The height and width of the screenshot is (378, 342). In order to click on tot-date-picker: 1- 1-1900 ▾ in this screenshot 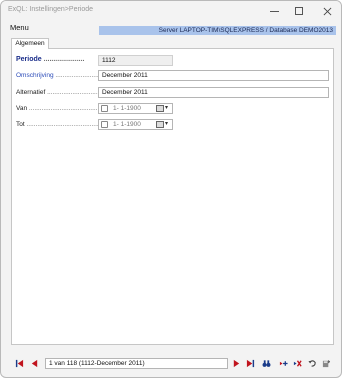, I will do `click(135, 124)`.